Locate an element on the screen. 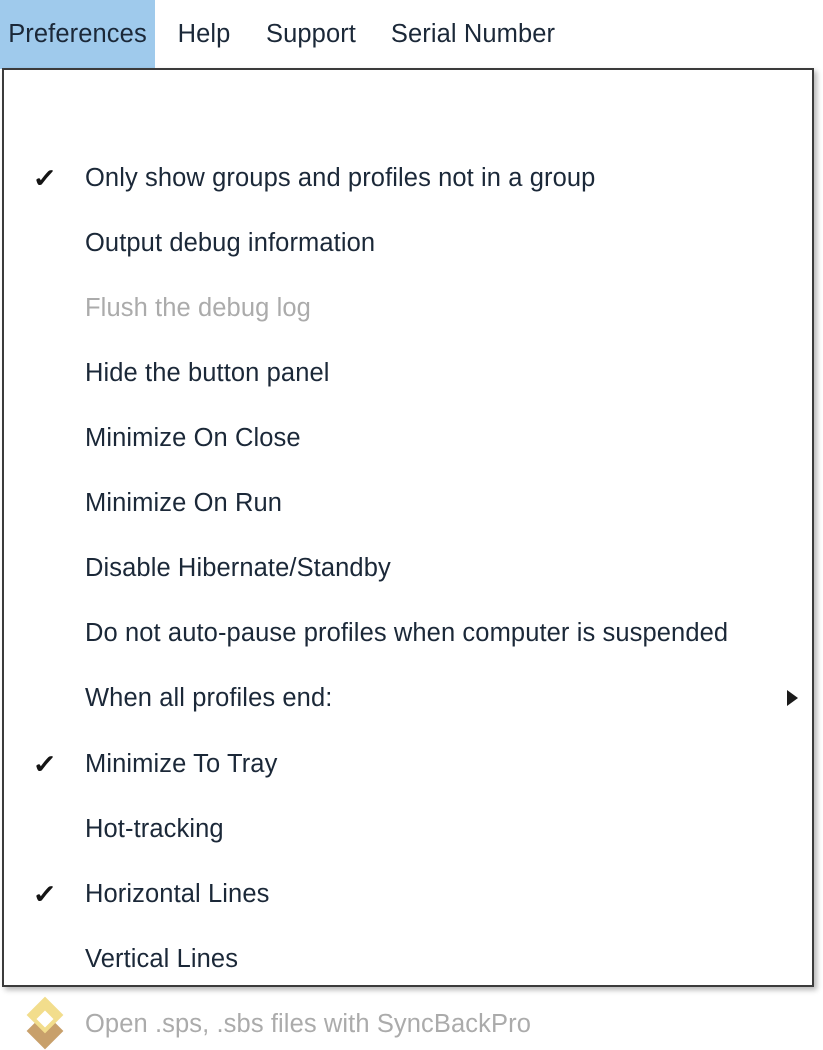 The width and height of the screenshot is (823, 1050). menu-item-icon-slot is located at coordinates (44, 1023).